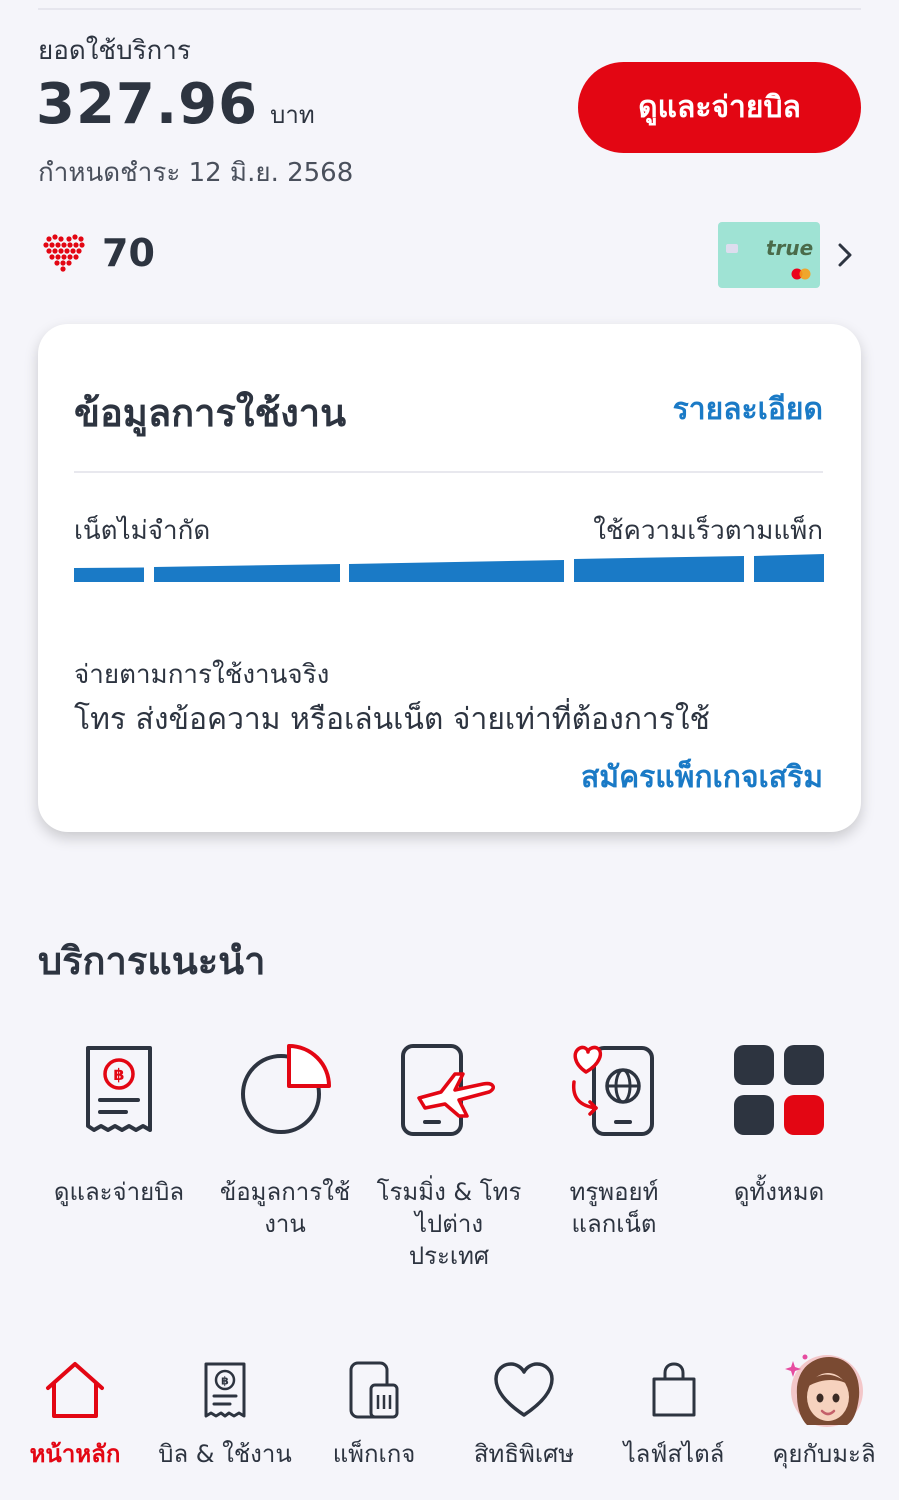 This screenshot has height=1500, width=899. Describe the element at coordinates (824, 1454) in the screenshot. I see `nav-label: คุยกับมะลิ` at that location.